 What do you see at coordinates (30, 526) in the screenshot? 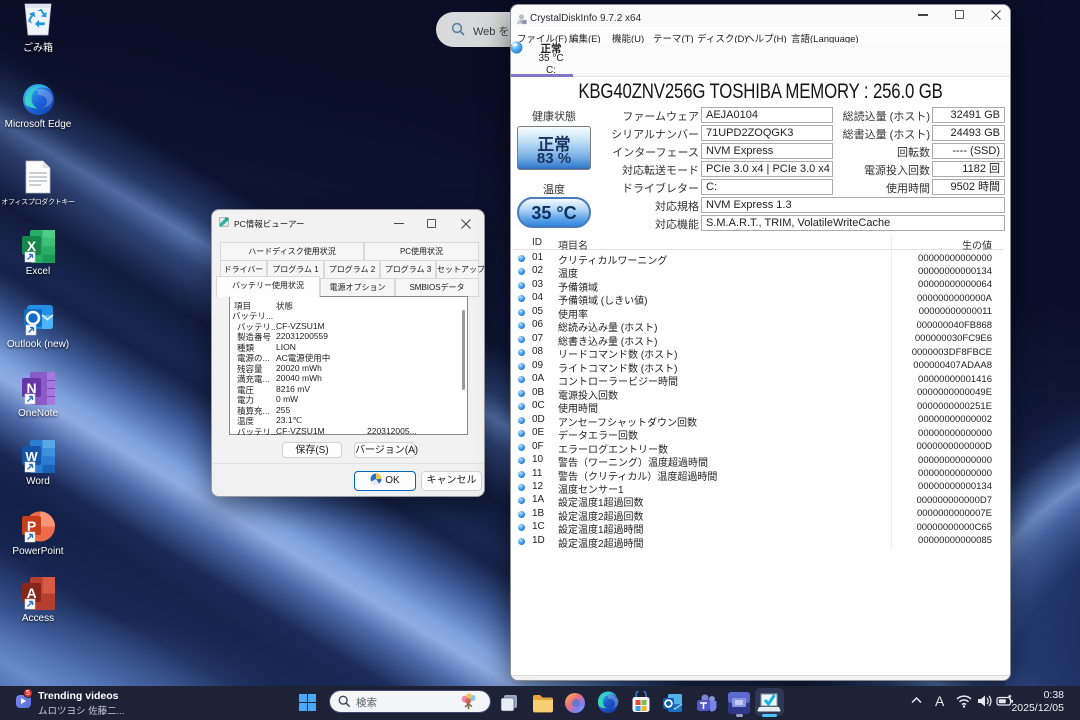
I see `svg-text: P` at bounding box center [30, 526].